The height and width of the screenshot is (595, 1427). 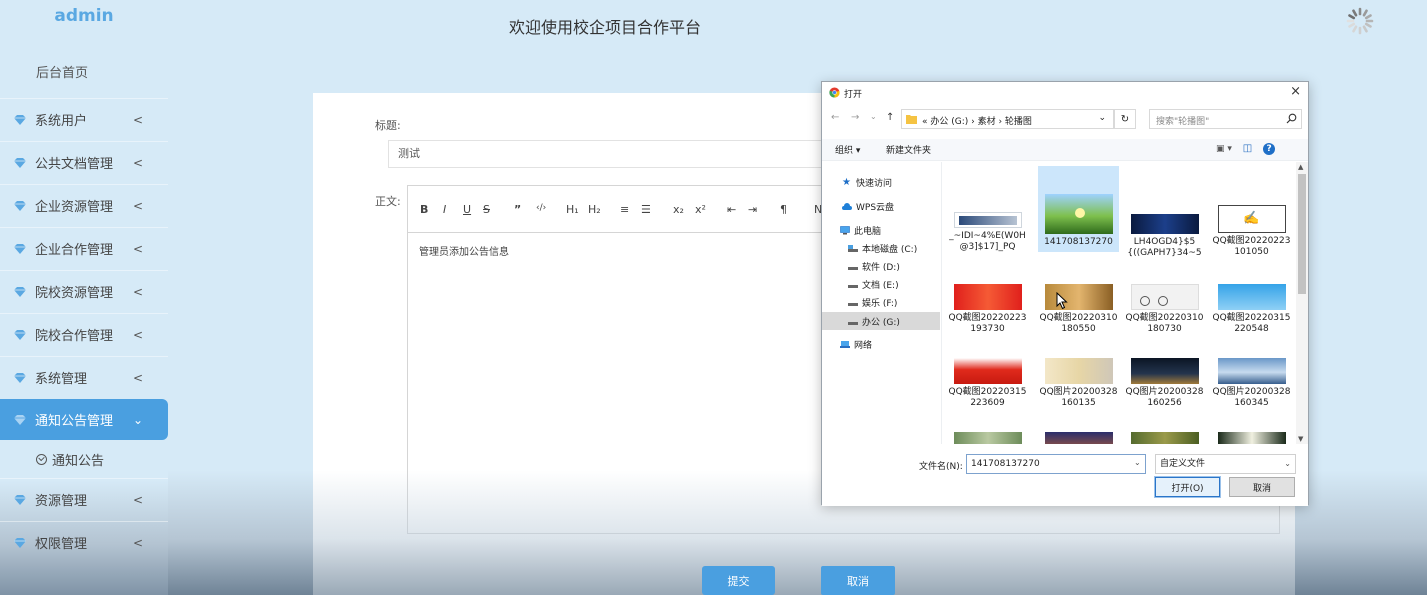 I want to click on mouse-cursor-icon, so click(x=1062, y=301).